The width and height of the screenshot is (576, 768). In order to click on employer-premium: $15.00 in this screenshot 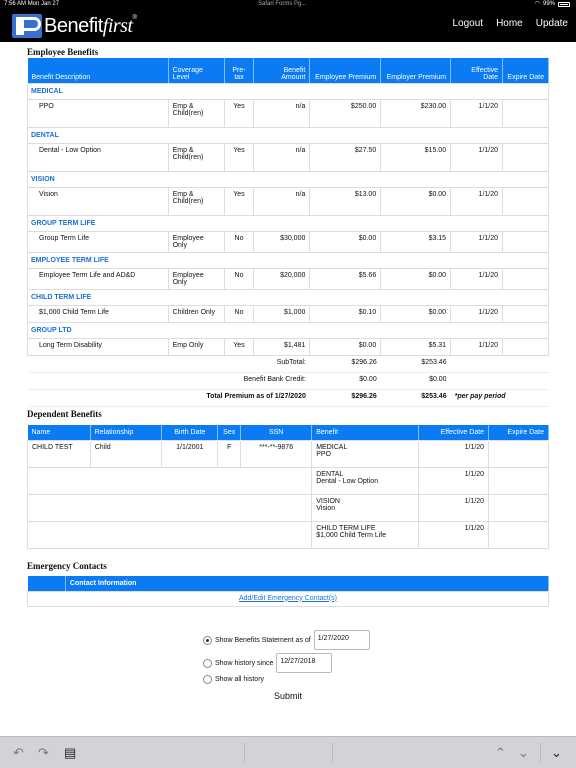, I will do `click(416, 157)`.